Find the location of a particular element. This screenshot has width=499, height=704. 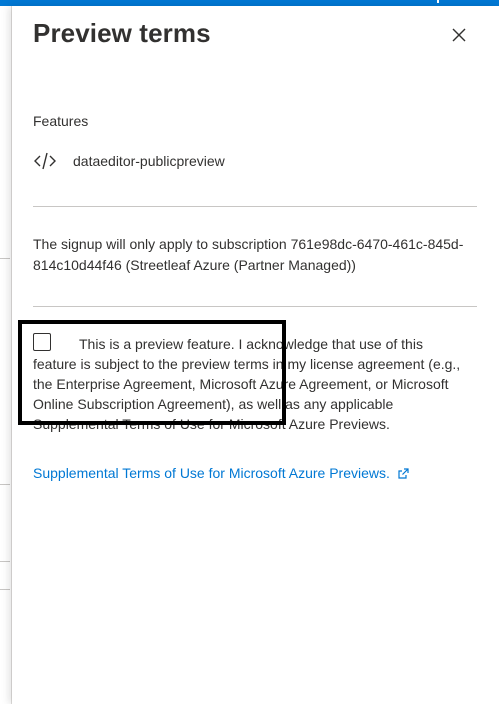

acknowledge-checkbox is located at coordinates (42, 342).